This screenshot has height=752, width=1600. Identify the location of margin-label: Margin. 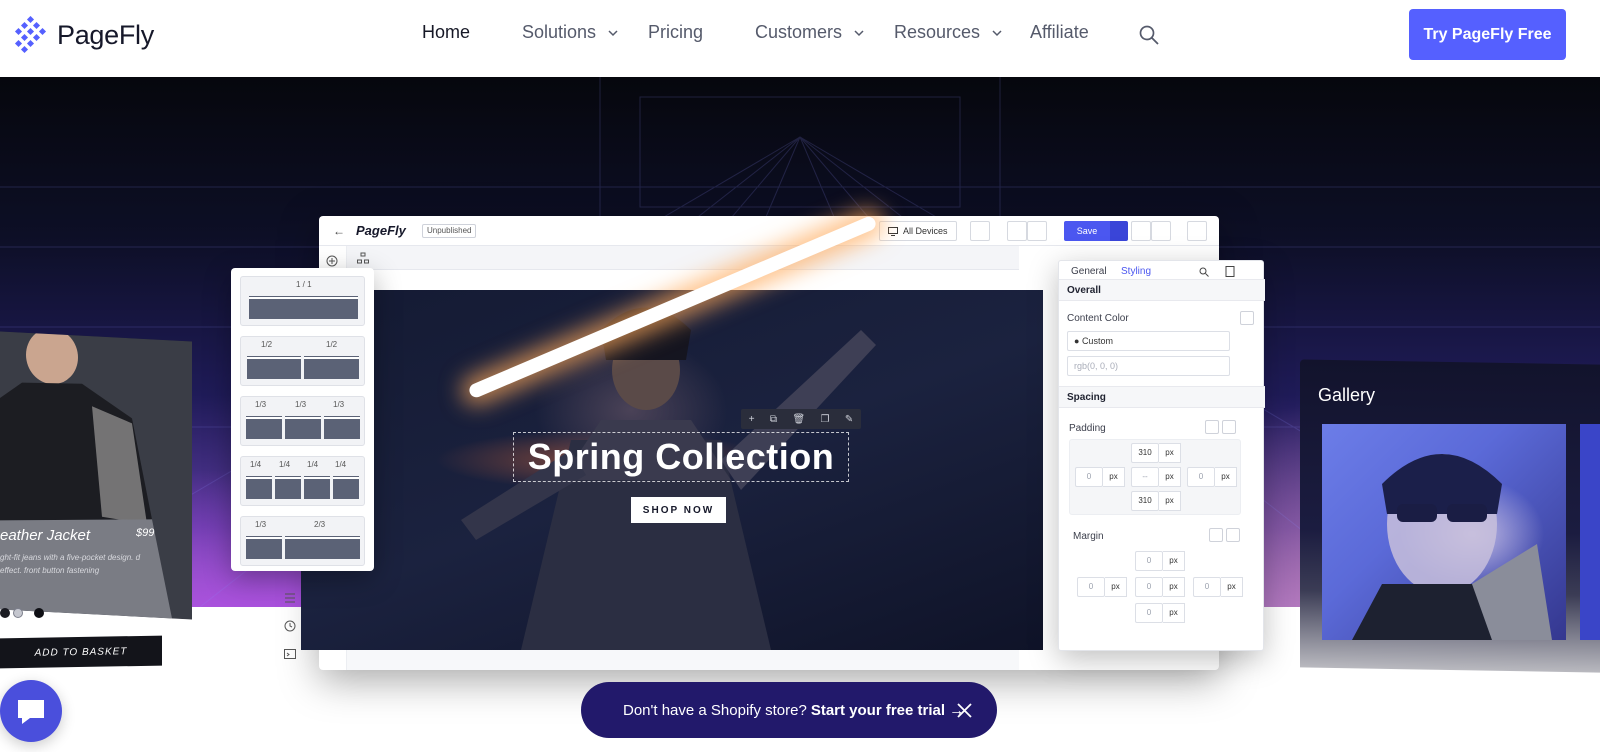
(1088, 536).